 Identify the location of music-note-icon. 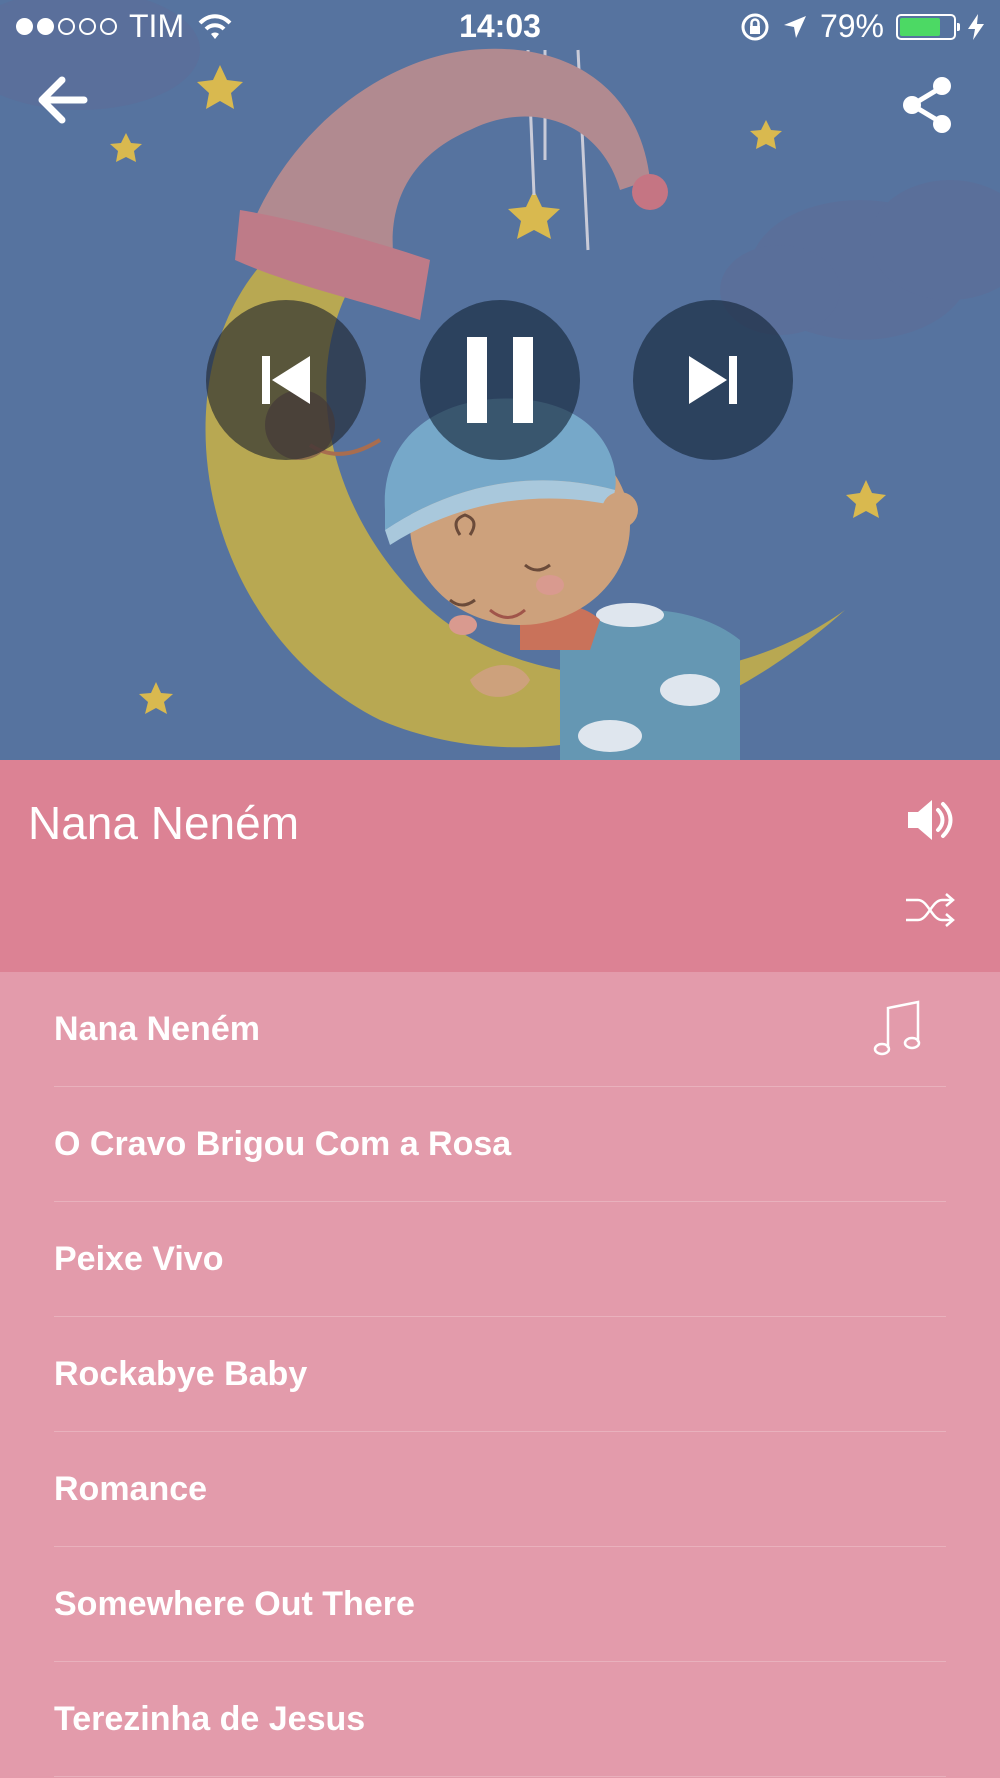
(897, 1028).